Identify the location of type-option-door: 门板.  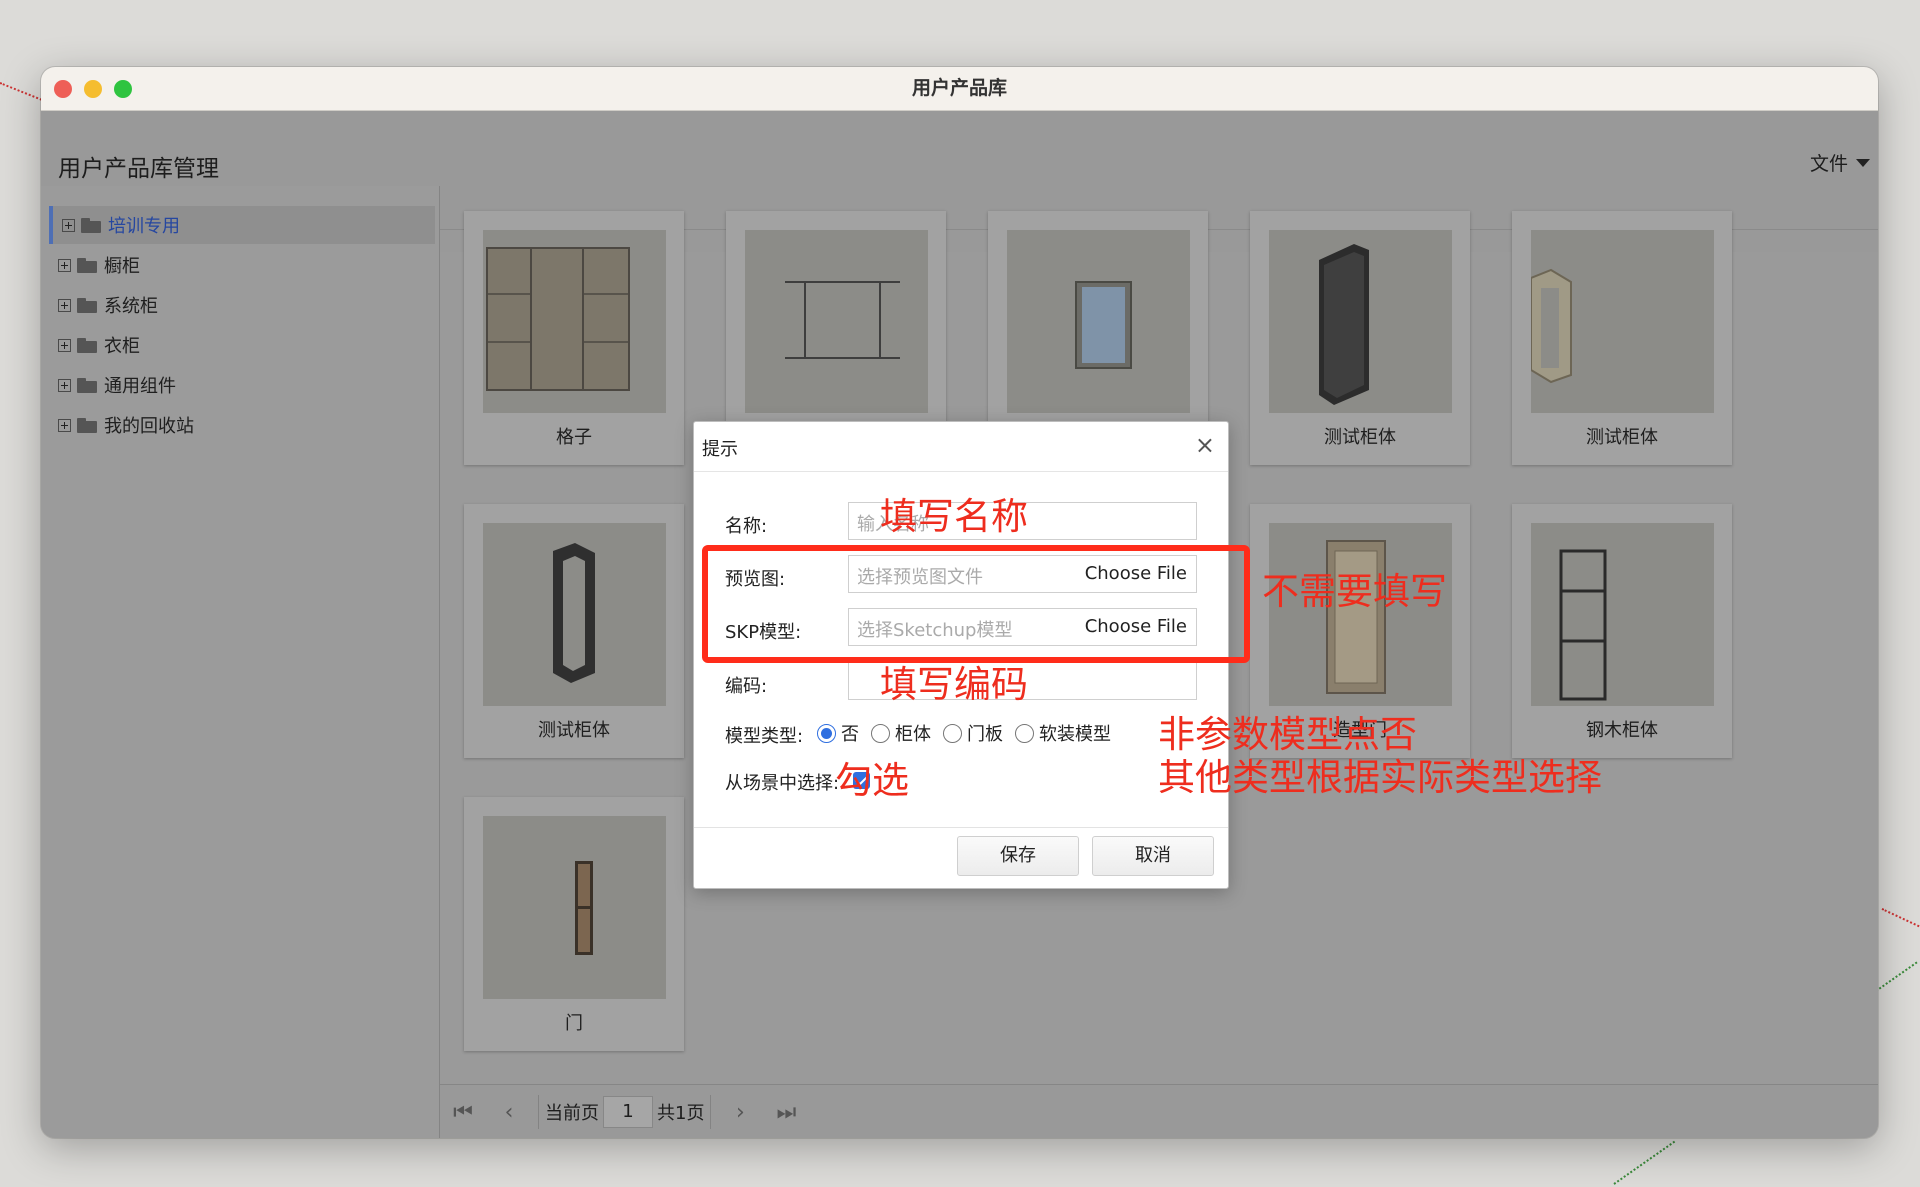
(973, 733).